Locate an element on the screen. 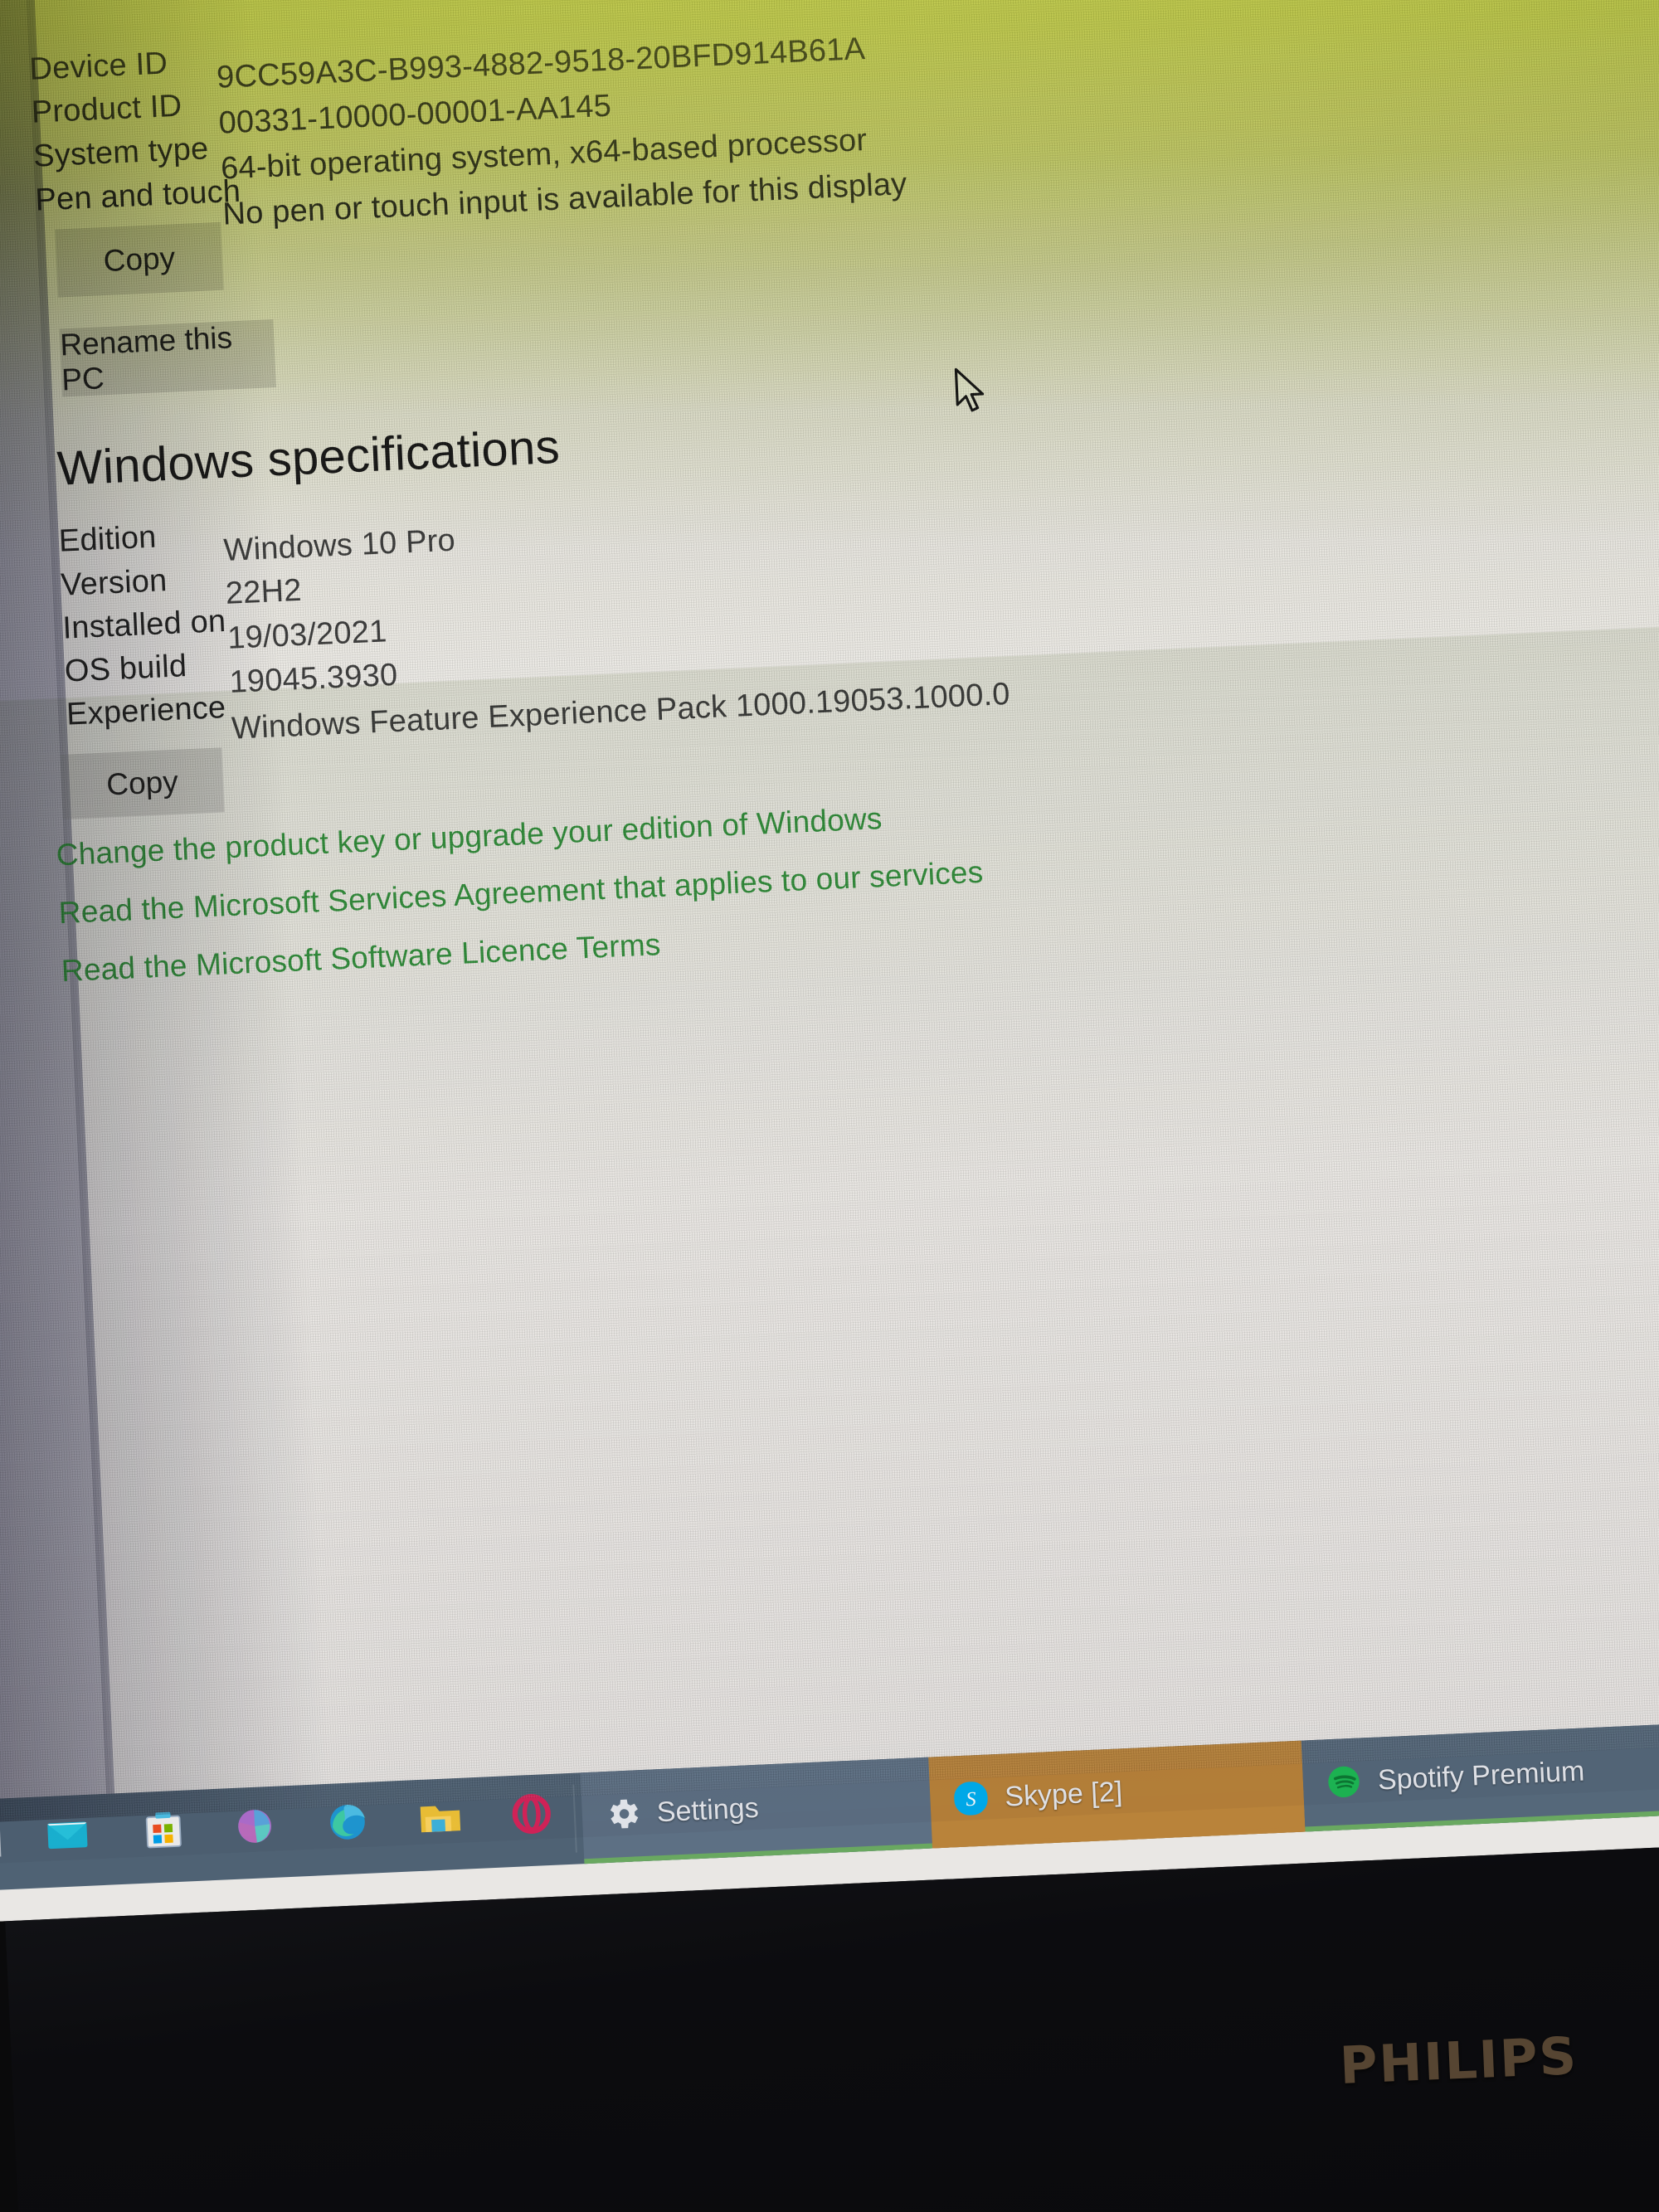 Image resolution: width=1659 pixels, height=2212 pixels. specs-row-edition-label: Edition is located at coordinates (108, 539).